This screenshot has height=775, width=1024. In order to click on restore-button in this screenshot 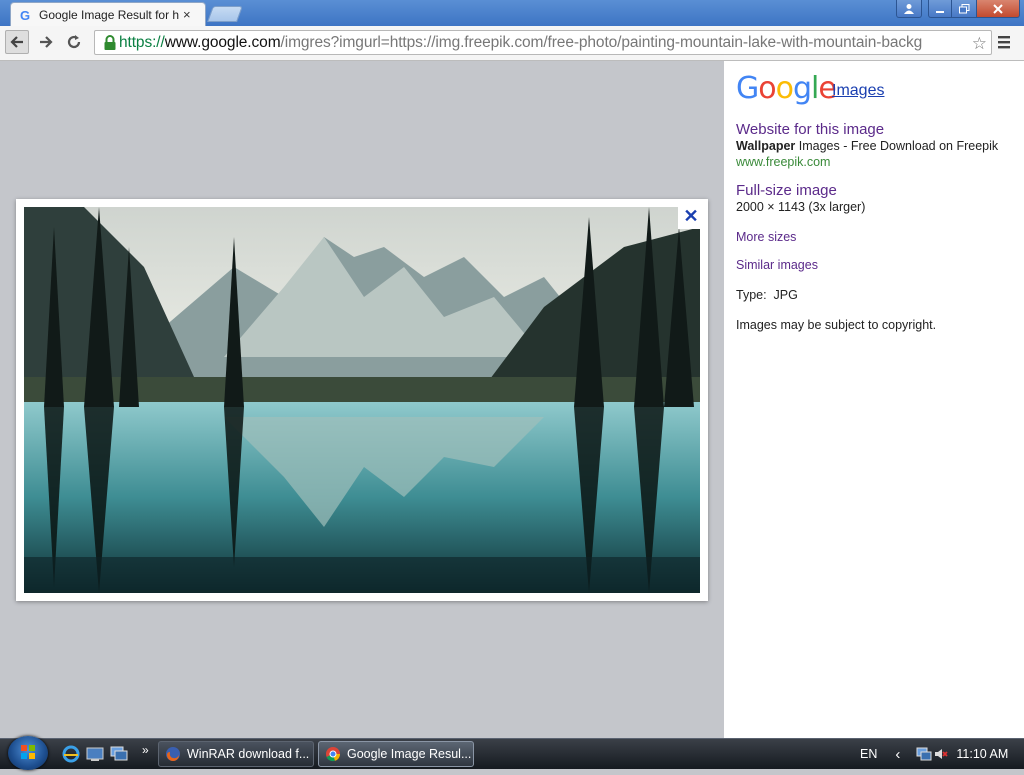, I will do `click(964, 9)`.